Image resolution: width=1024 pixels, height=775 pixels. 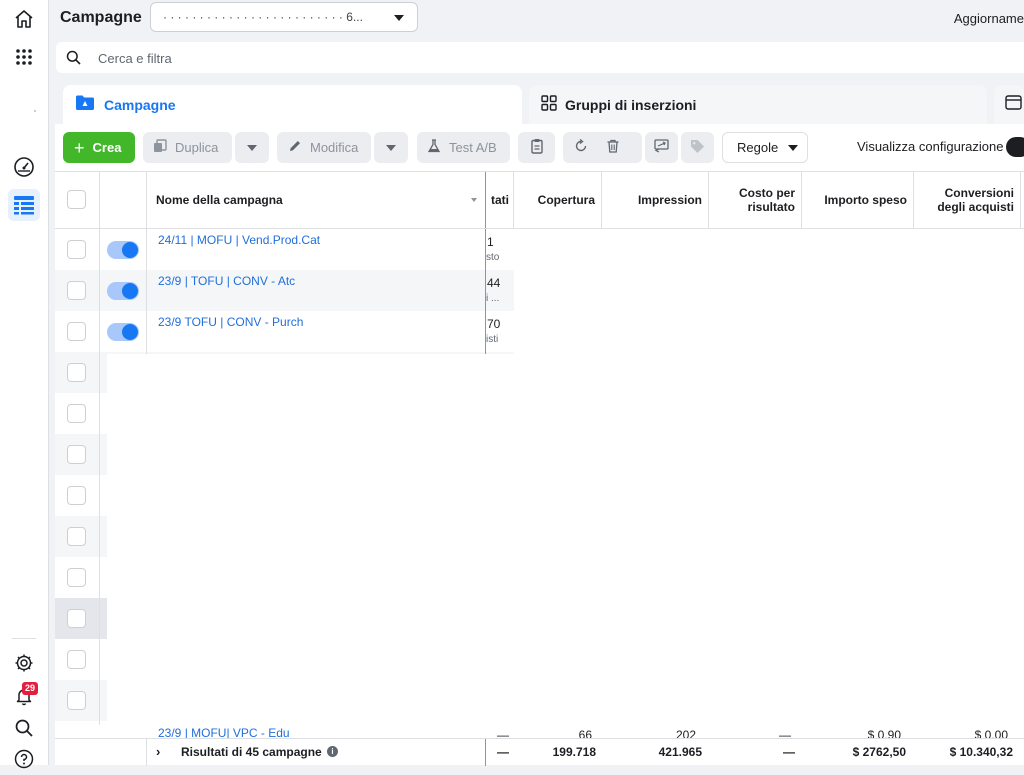 I want to click on search-bar, so click(x=540, y=58).